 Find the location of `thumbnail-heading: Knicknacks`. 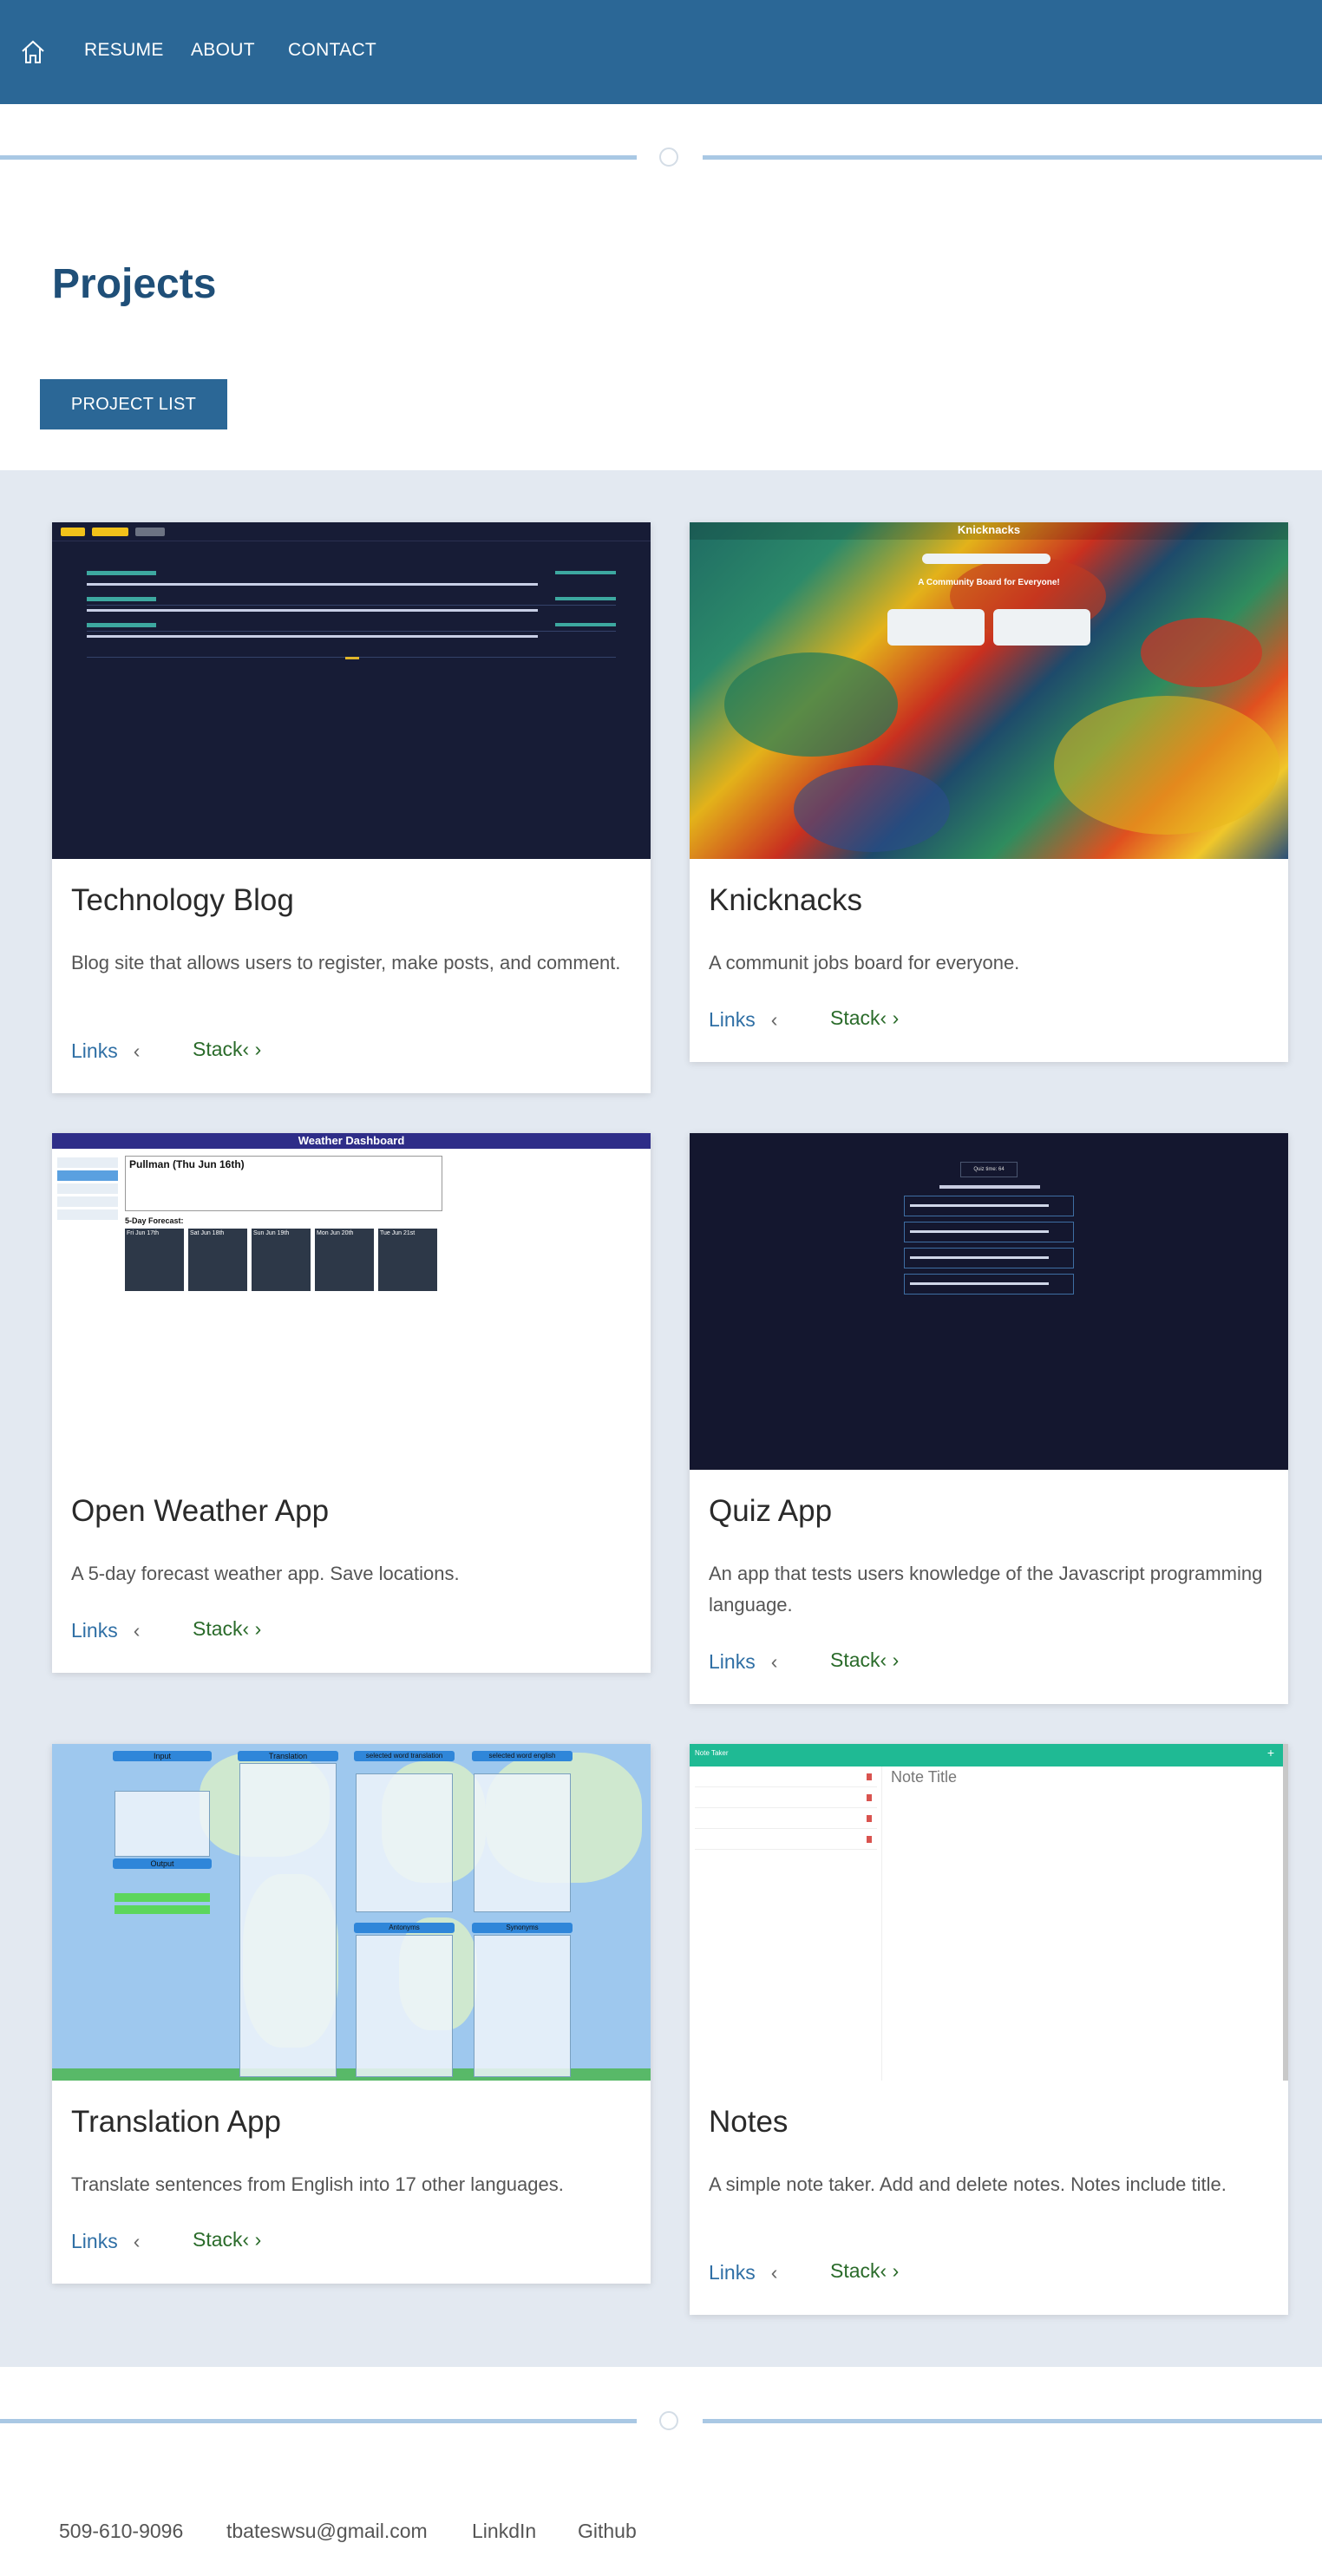

thumbnail-heading: Knicknacks is located at coordinates (989, 529).